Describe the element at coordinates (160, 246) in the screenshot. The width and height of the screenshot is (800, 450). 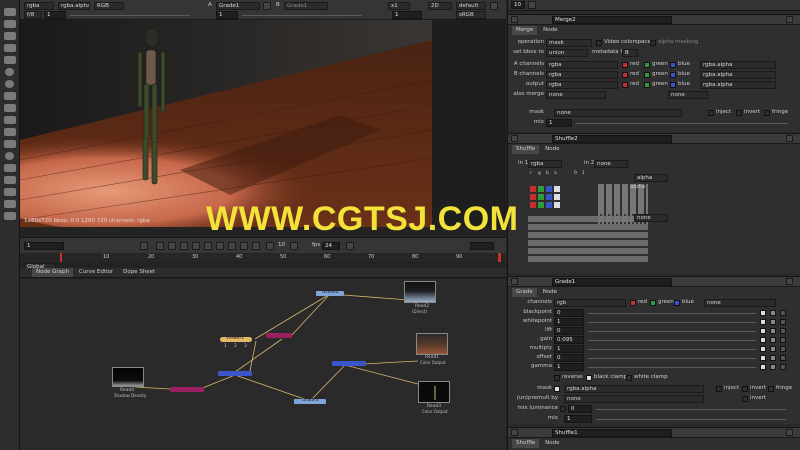
I see `first-frame-button` at that location.